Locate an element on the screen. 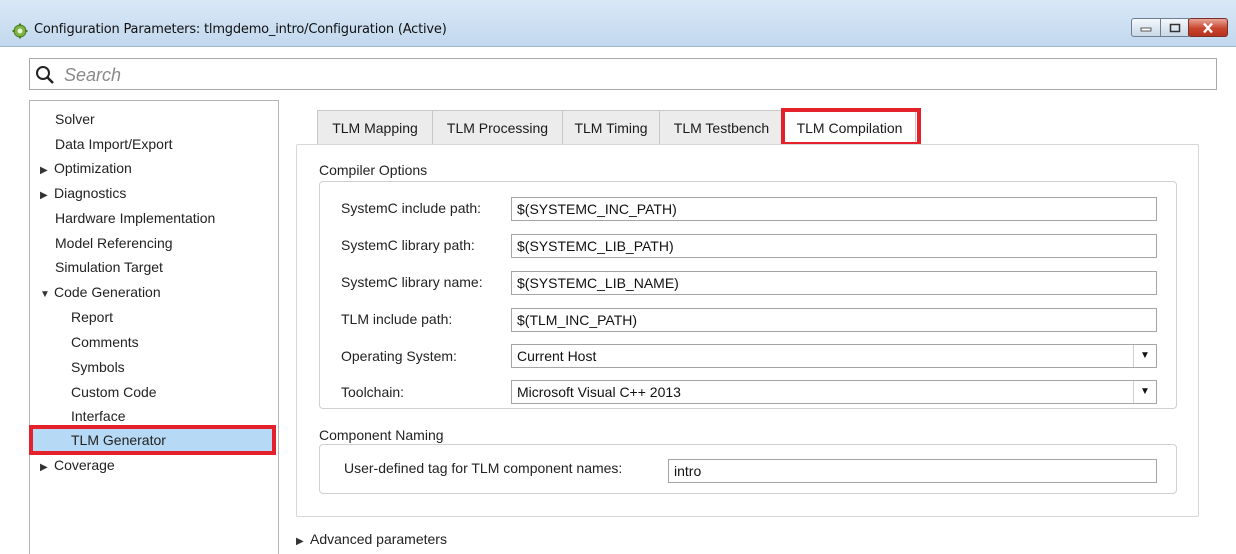  tlm-include-path-input: $(TLM_INC_PATH) is located at coordinates (834, 320).